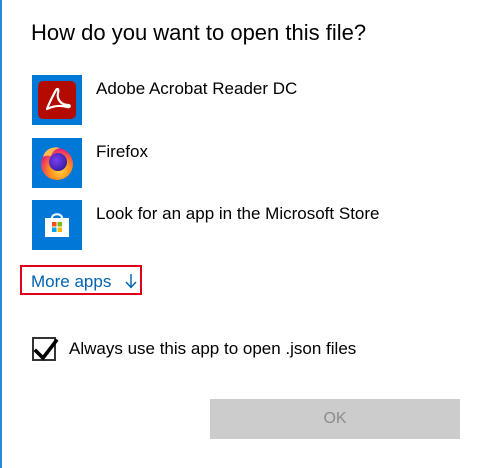  Describe the element at coordinates (252, 225) in the screenshot. I see `app-option-microsoft-store: Look for an app in the Microsoft Store` at that location.